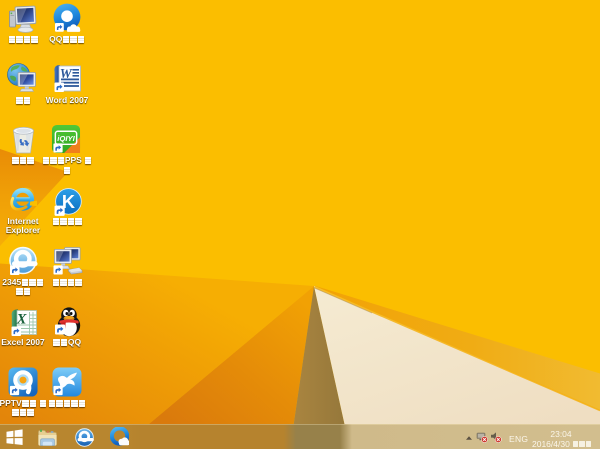  Describe the element at coordinates (21, 320) in the screenshot. I see `svg-text: X` at that location.